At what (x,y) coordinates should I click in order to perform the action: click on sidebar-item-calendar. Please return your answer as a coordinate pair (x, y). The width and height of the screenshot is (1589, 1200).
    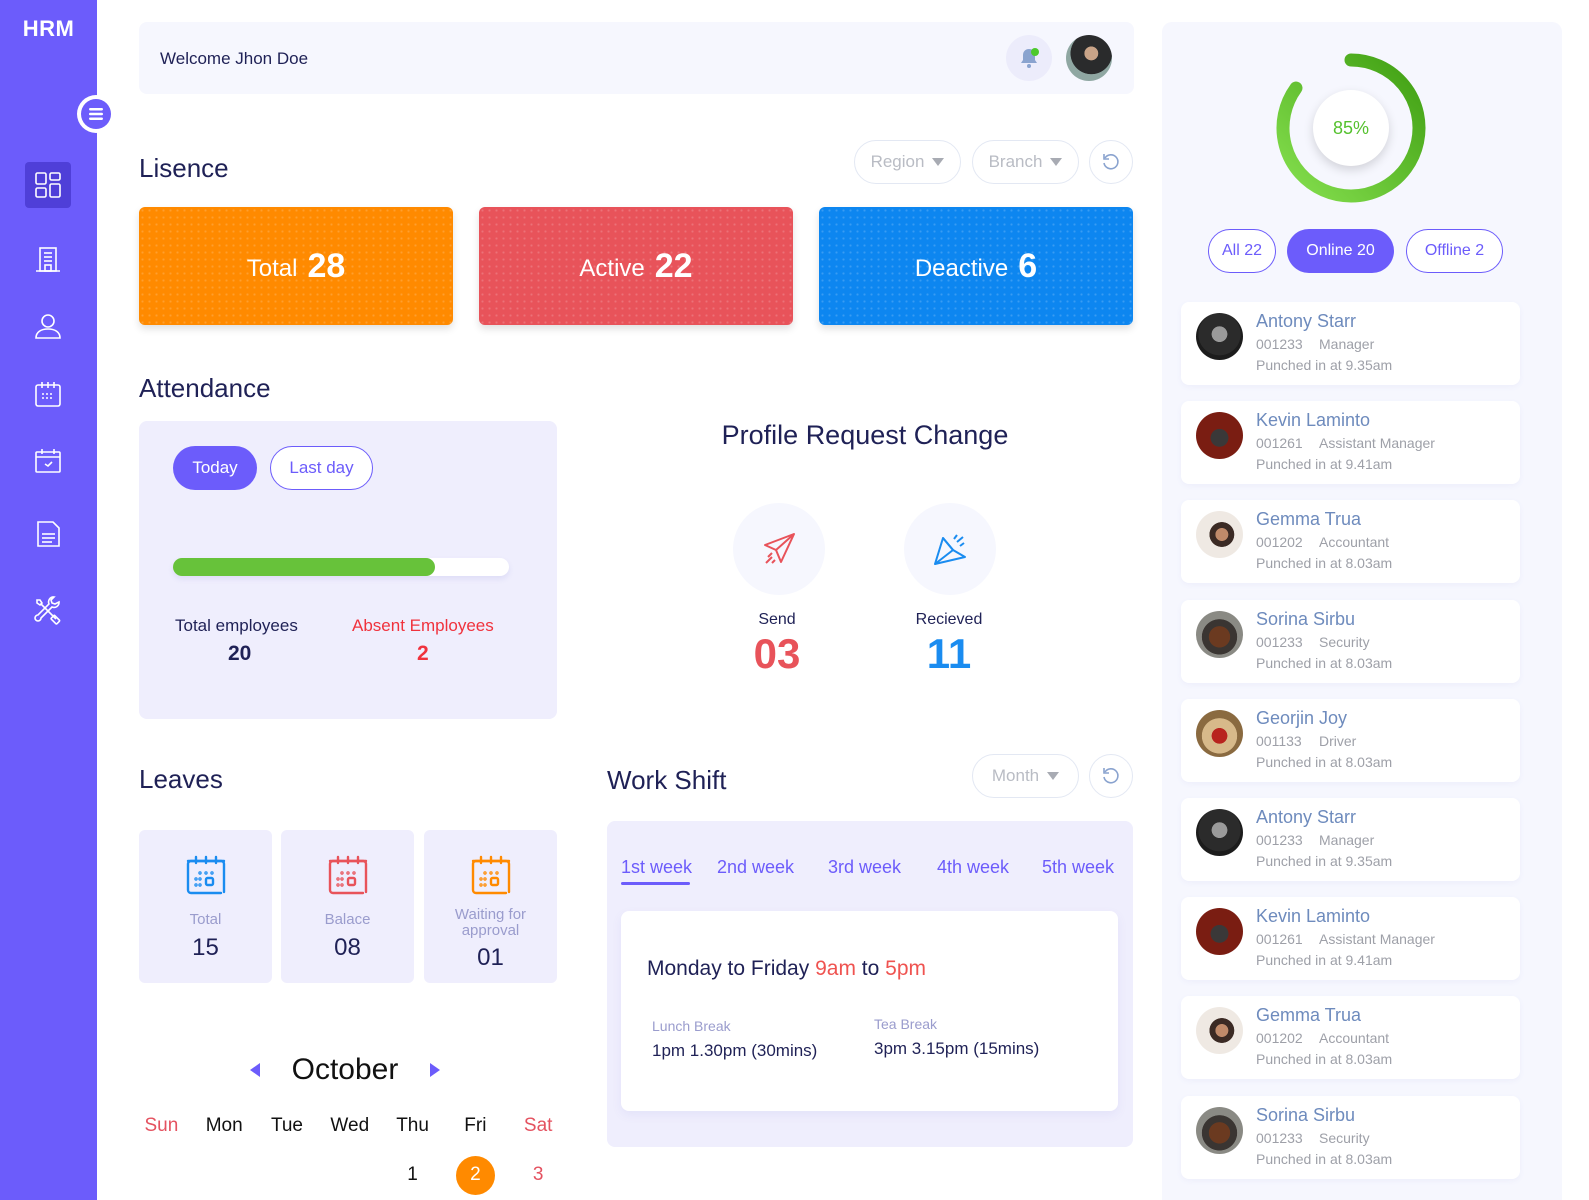
    Looking at the image, I should click on (48, 395).